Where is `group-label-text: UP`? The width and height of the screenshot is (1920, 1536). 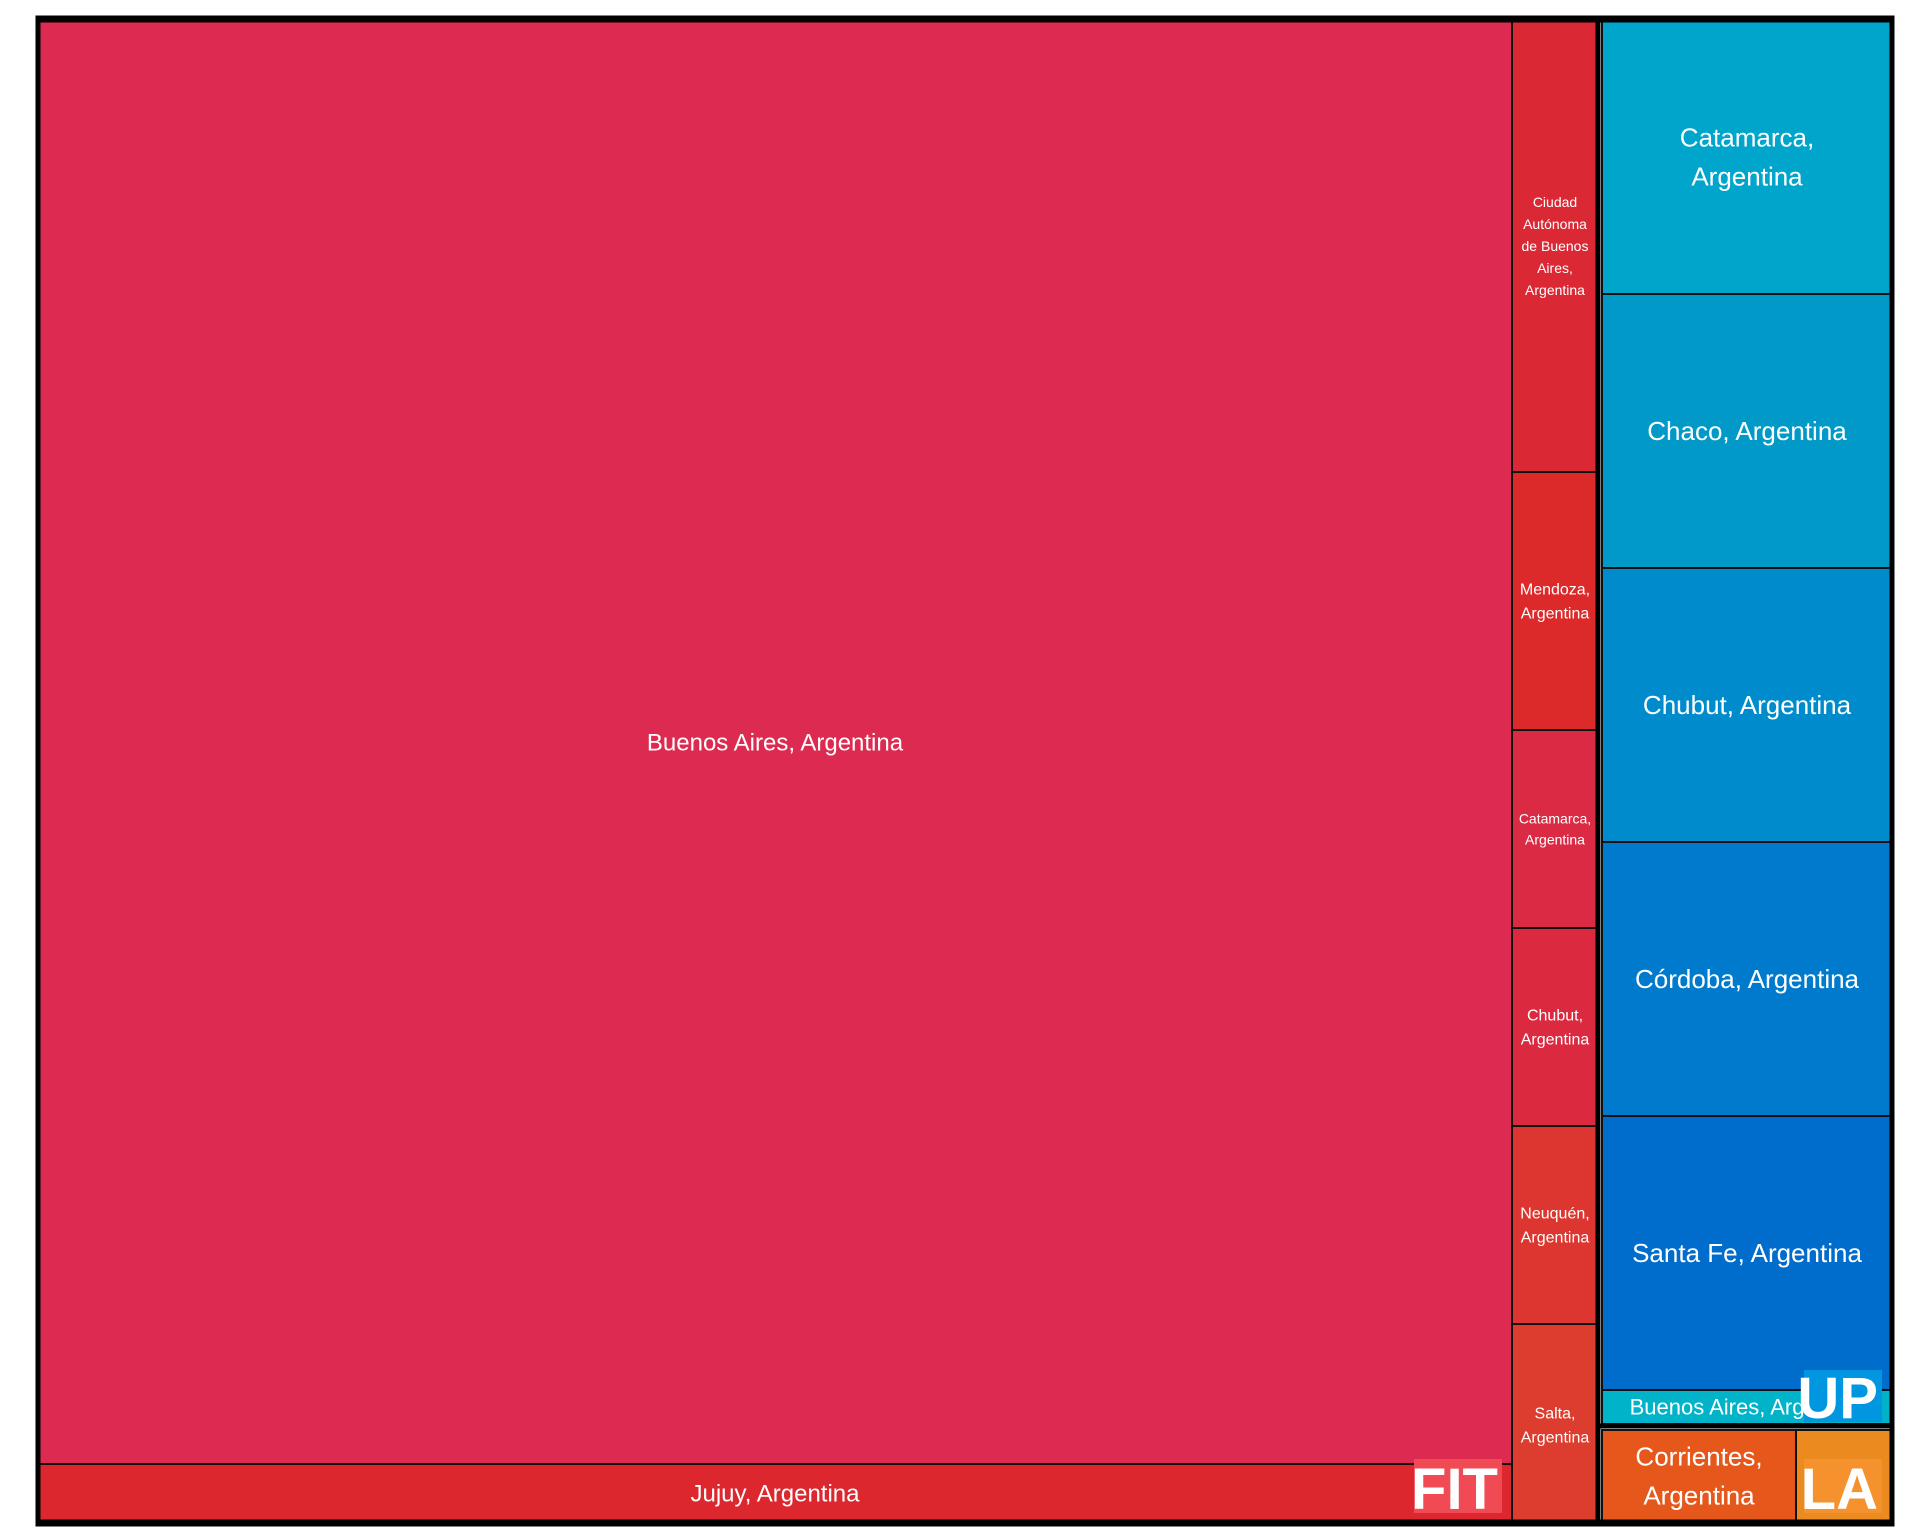
group-label-text: UP is located at coordinates (1837, 1398).